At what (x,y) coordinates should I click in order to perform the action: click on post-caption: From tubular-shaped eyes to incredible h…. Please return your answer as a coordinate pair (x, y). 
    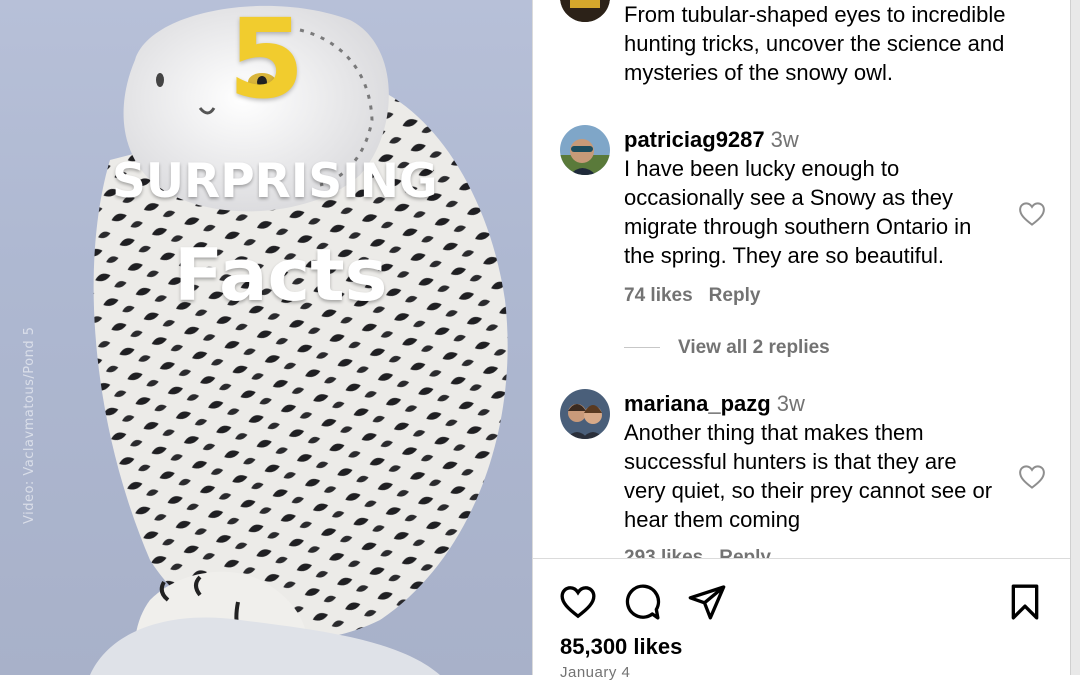
    Looking at the image, I should click on (815, 43).